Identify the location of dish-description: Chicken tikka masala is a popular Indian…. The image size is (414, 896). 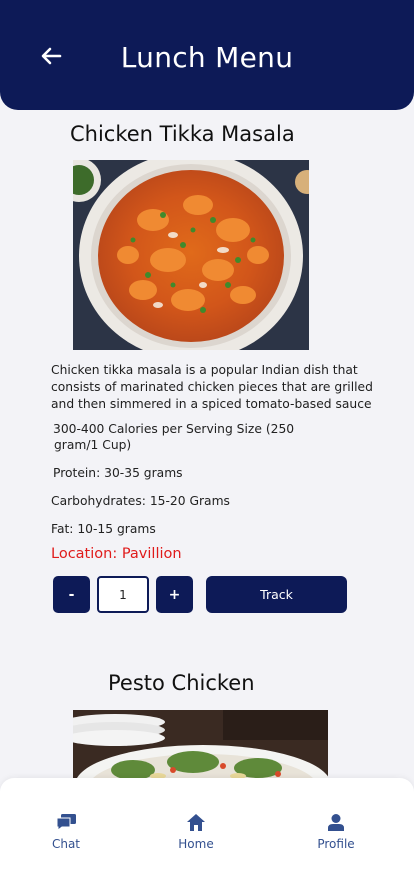
(212, 387).